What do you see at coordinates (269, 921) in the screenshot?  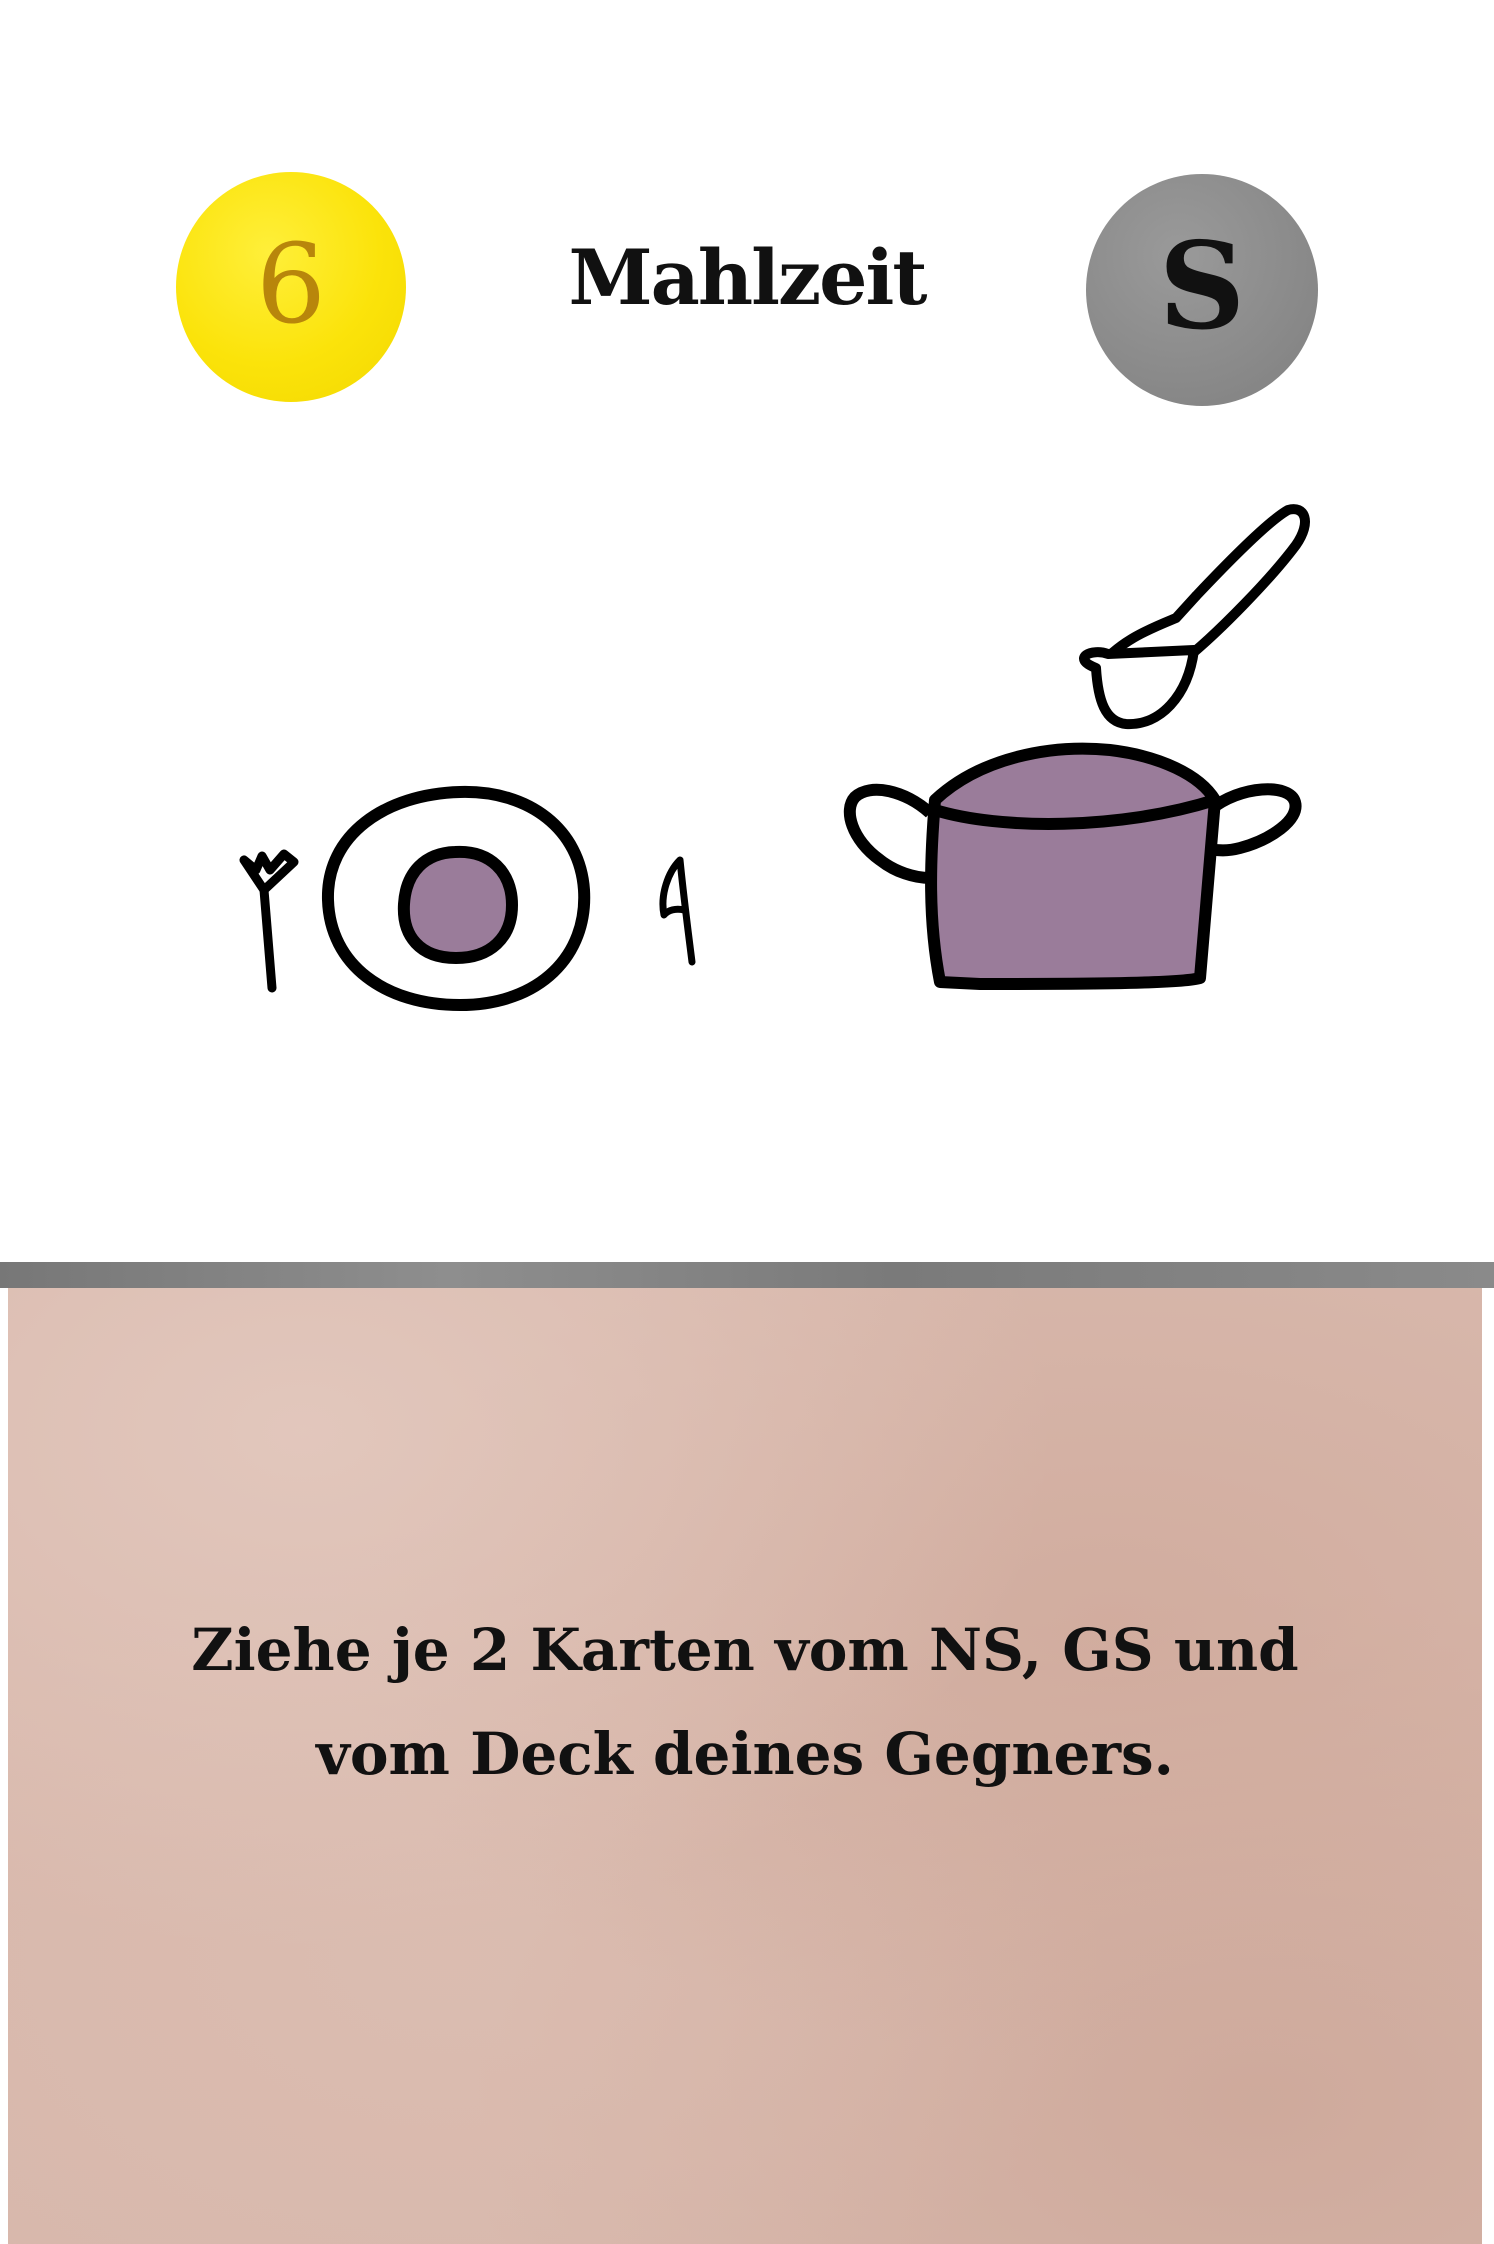 I see `fork-icon` at bounding box center [269, 921].